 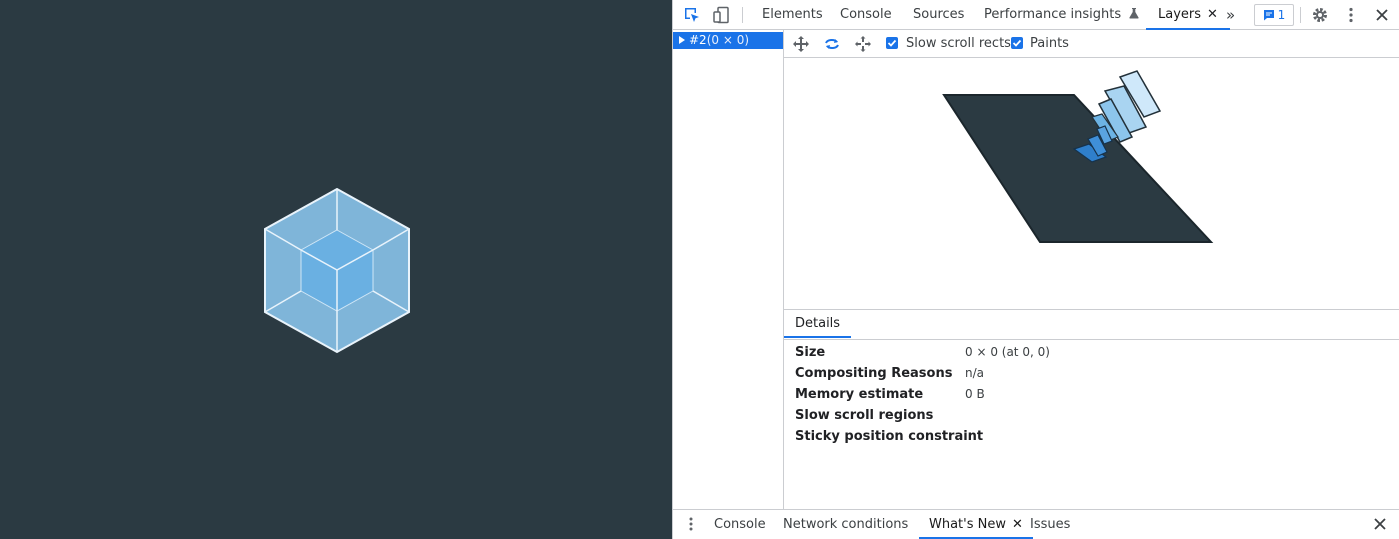 I want to click on drawer-menu-icon, so click(x=691, y=524).